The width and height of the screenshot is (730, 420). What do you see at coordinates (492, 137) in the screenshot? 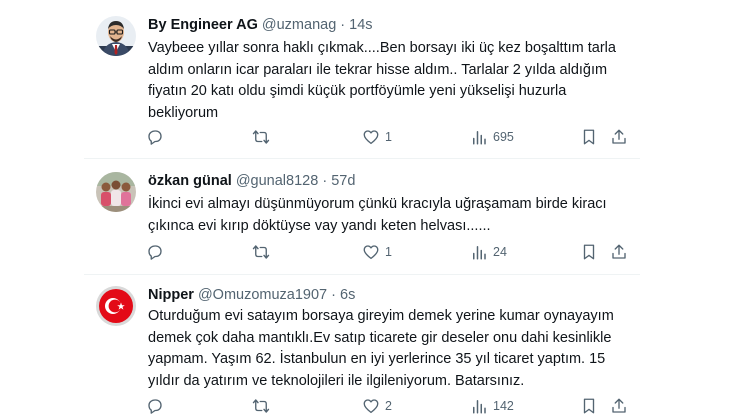
I see `views-button: 695` at bounding box center [492, 137].